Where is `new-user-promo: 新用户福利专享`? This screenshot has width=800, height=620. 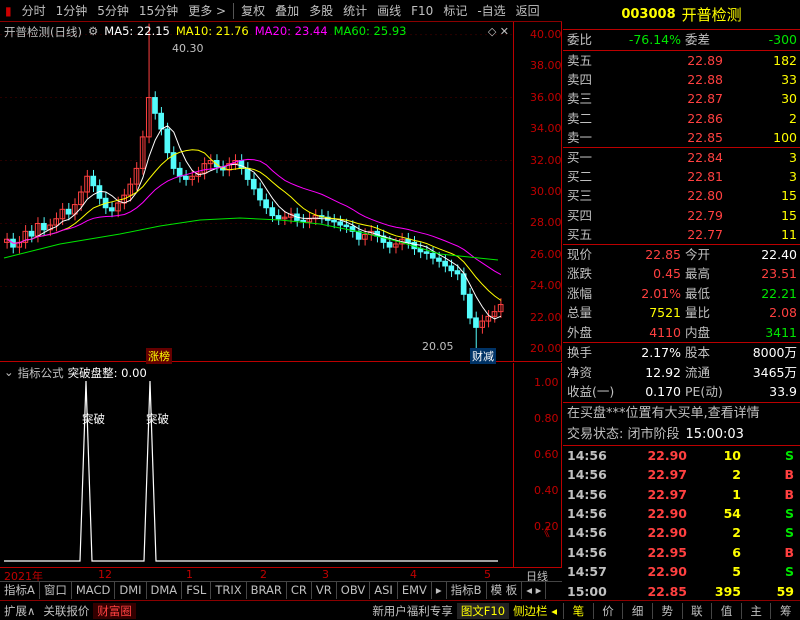
new-user-promo: 新用户福利专享 is located at coordinates (412, 611).